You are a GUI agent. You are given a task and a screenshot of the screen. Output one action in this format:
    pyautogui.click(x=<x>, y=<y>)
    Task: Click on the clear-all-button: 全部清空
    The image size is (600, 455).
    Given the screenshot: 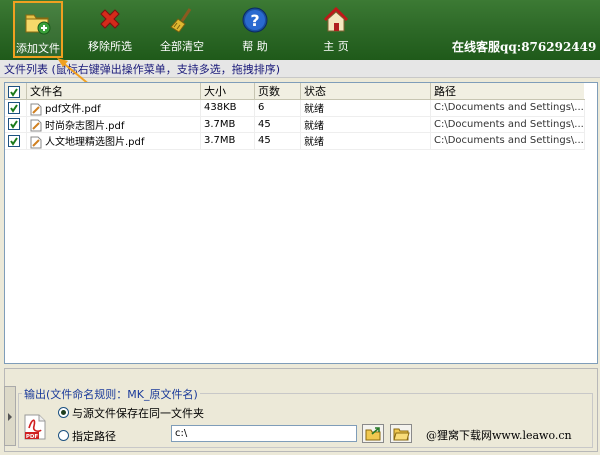 What is the action you would take?
    pyautogui.click(x=182, y=29)
    